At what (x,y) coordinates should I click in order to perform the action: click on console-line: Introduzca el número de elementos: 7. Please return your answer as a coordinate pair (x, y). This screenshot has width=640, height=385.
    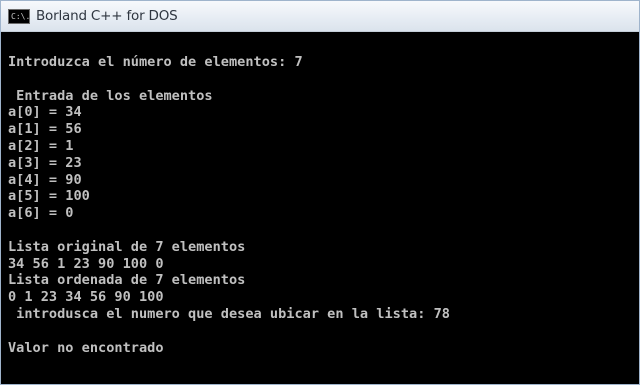
    Looking at the image, I should click on (155, 62).